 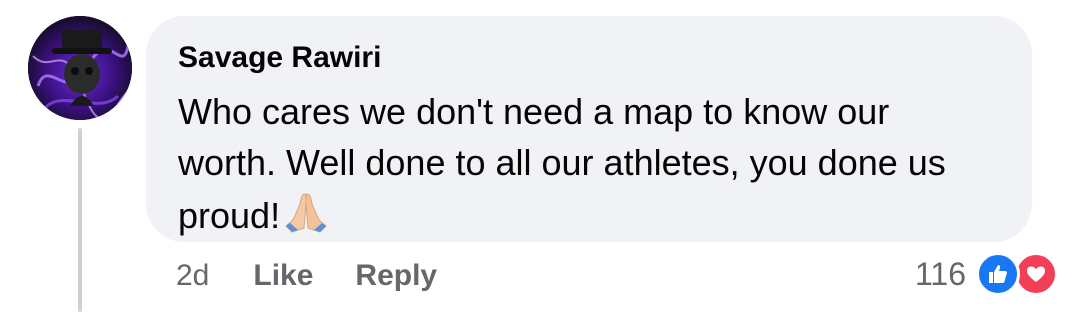 What do you see at coordinates (192, 276) in the screenshot?
I see `comment-timestamp: 2d` at bounding box center [192, 276].